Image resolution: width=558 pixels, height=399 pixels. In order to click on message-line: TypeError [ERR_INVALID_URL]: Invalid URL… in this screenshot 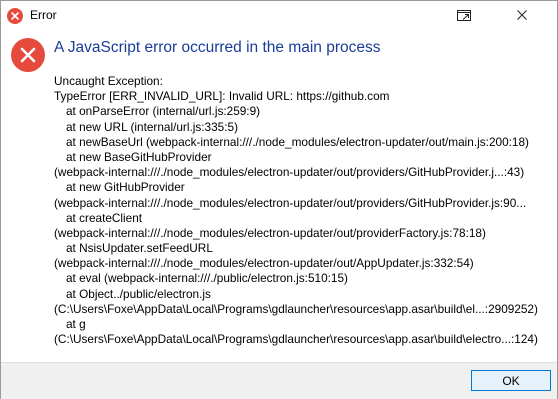, I will do `click(222, 96)`.